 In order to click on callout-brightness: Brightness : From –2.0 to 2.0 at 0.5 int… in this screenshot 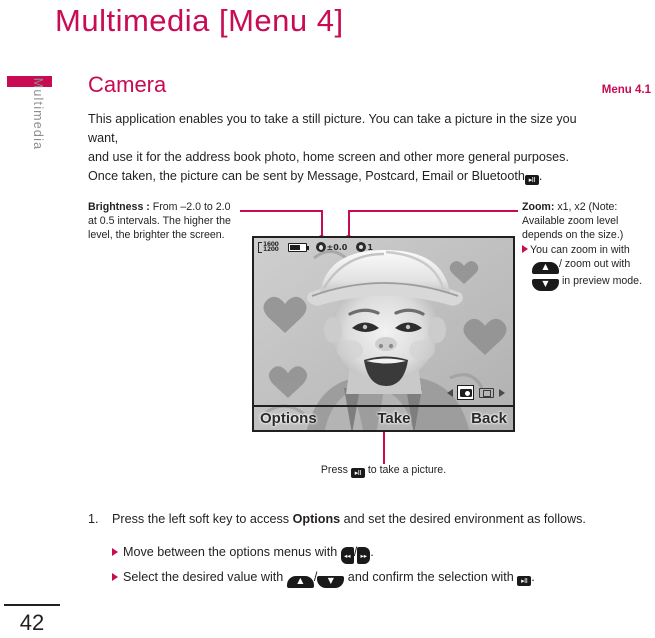, I will do `click(163, 221)`.